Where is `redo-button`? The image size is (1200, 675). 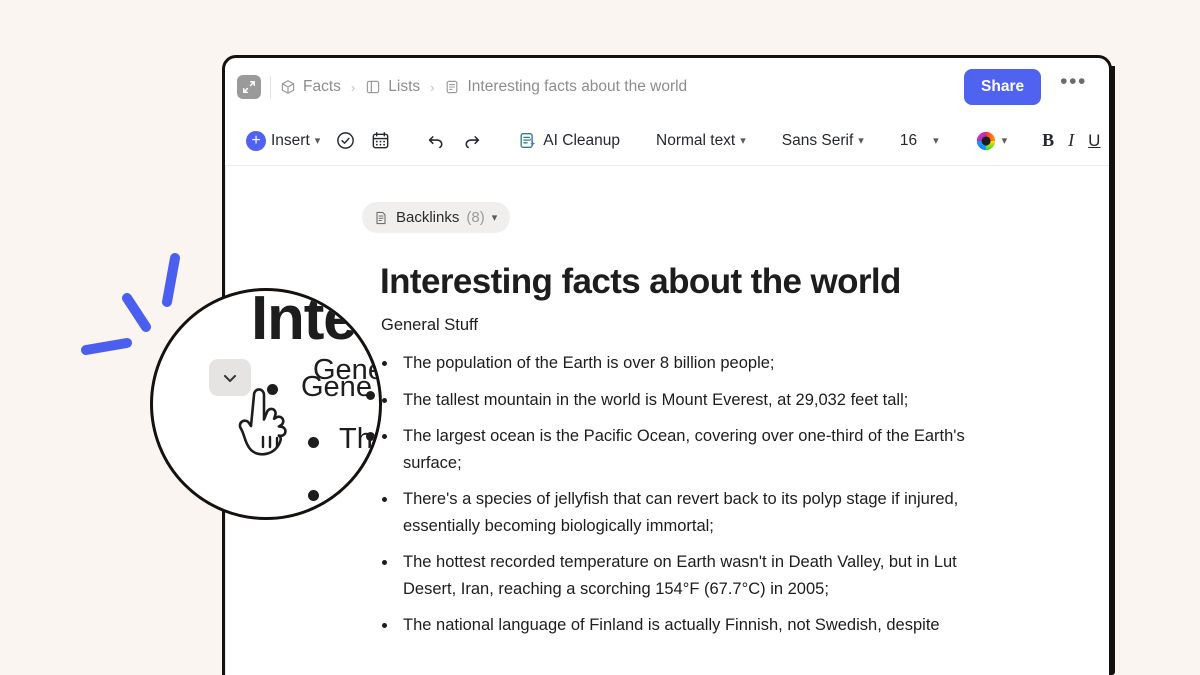 redo-button is located at coordinates (472, 141).